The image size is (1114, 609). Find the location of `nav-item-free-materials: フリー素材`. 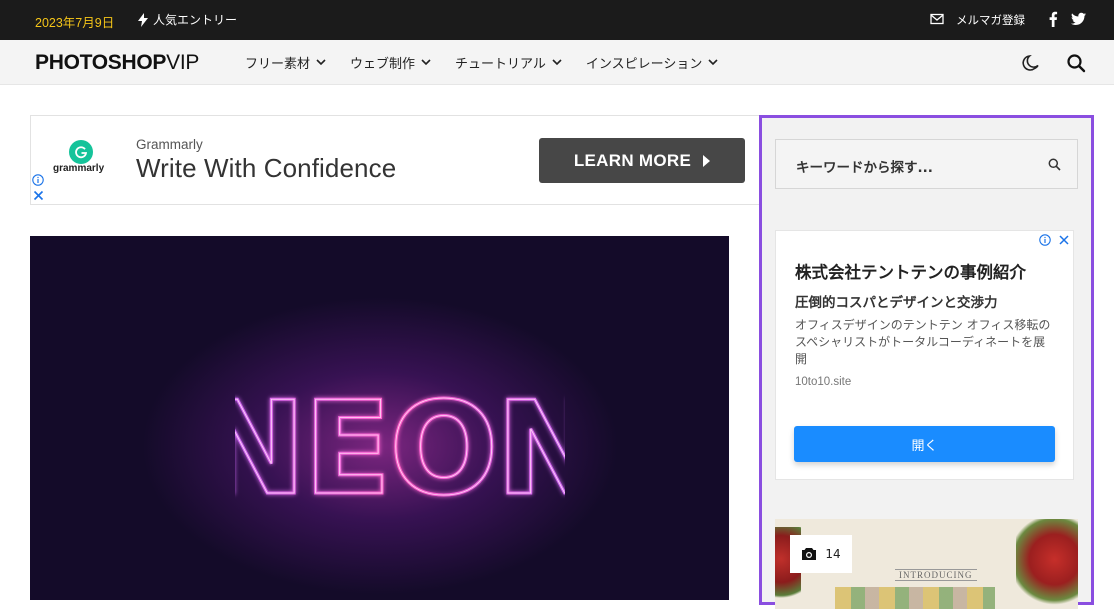

nav-item-free-materials: フリー素材 is located at coordinates (285, 62).